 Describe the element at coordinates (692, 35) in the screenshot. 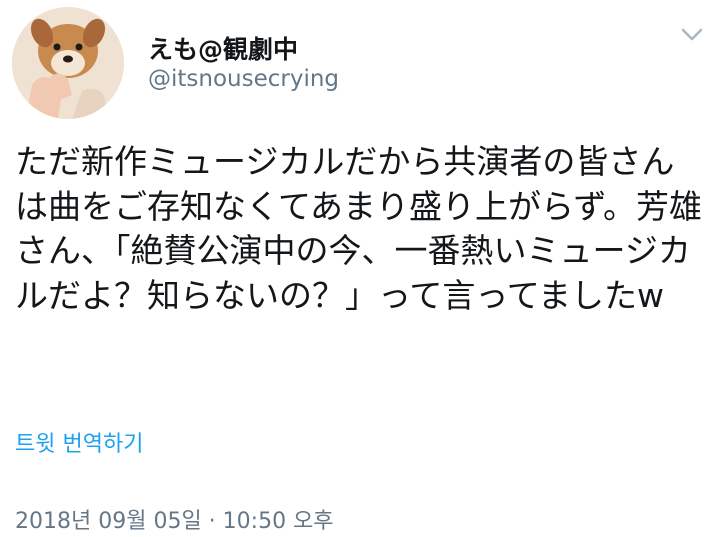

I see `chevron-down-icon` at that location.